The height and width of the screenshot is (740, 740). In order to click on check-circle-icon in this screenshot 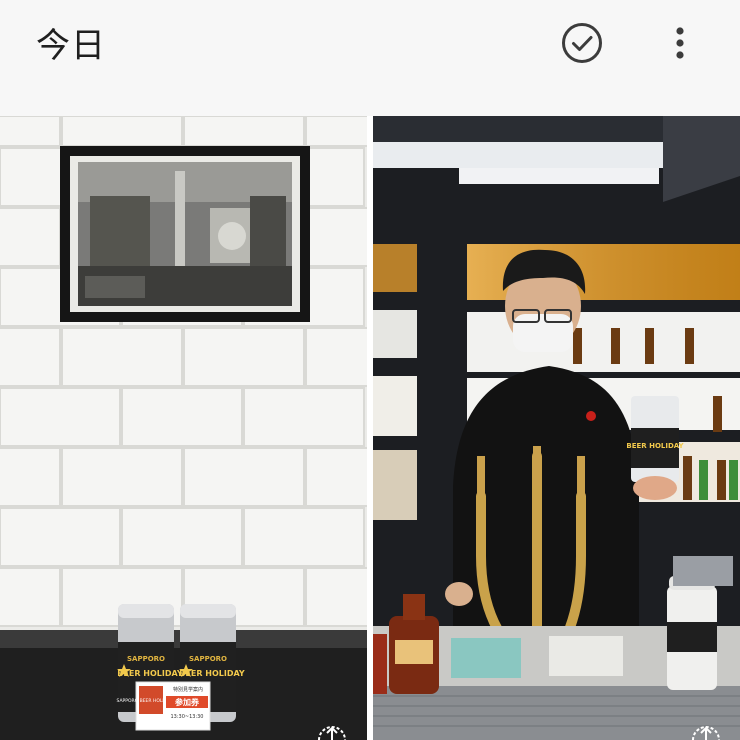, I will do `click(582, 43)`.